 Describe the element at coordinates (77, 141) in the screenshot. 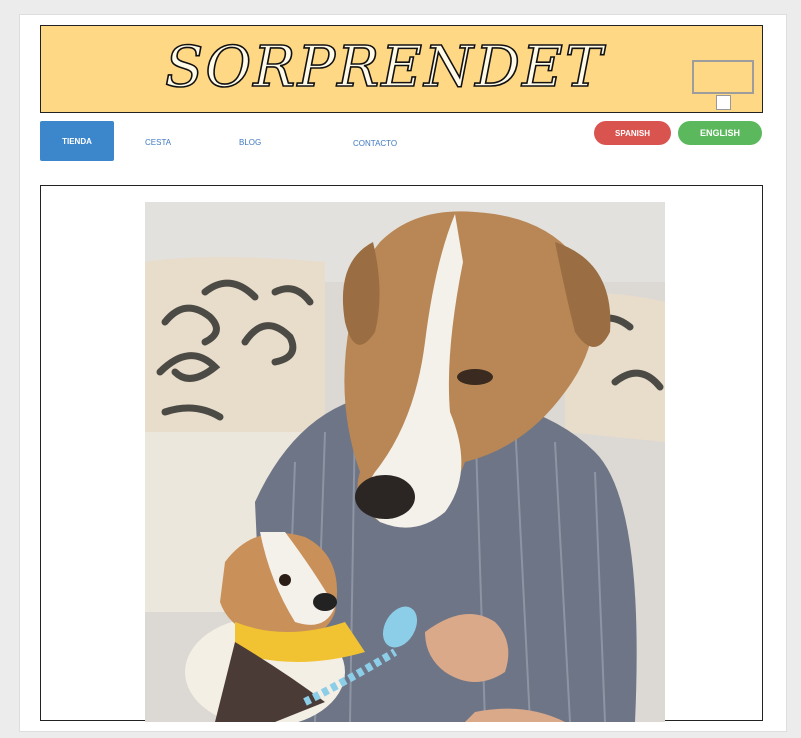

I see `nav-item-tienda: TIENDA` at that location.